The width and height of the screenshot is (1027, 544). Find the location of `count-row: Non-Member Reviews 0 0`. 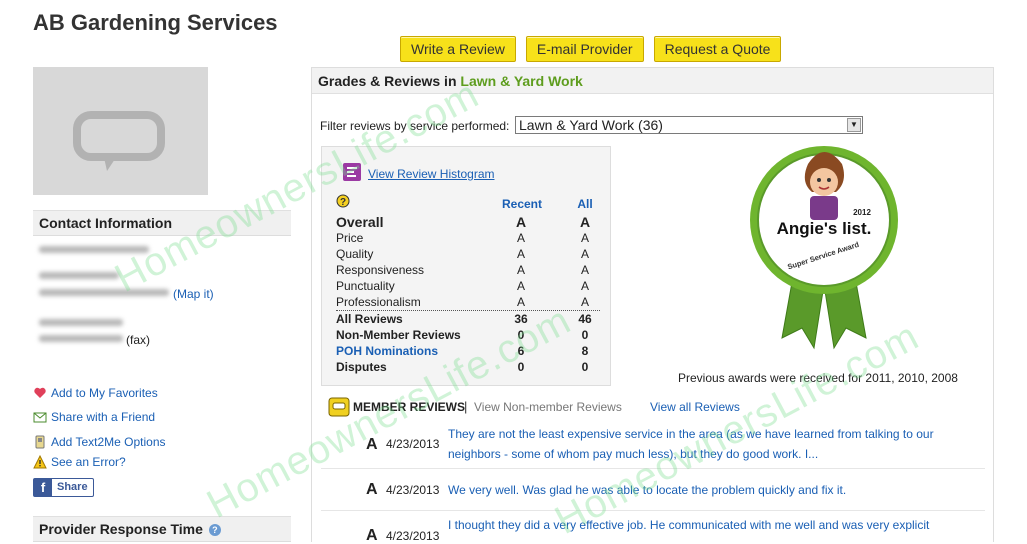

count-row: Non-Member Reviews 0 0 is located at coordinates (462, 335).